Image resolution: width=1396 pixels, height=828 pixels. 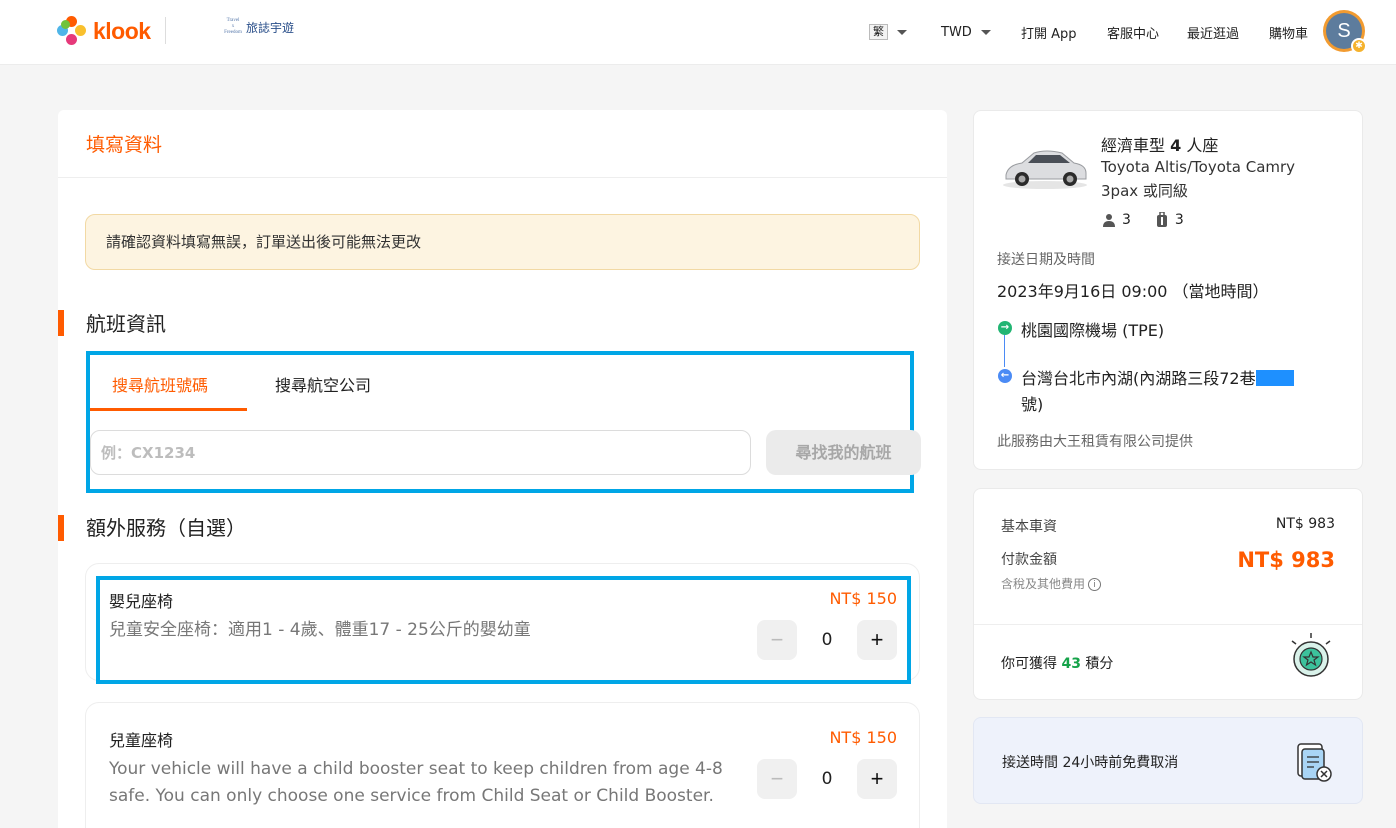 What do you see at coordinates (72, 31) in the screenshot?
I see `klook-logo-icon` at bounding box center [72, 31].